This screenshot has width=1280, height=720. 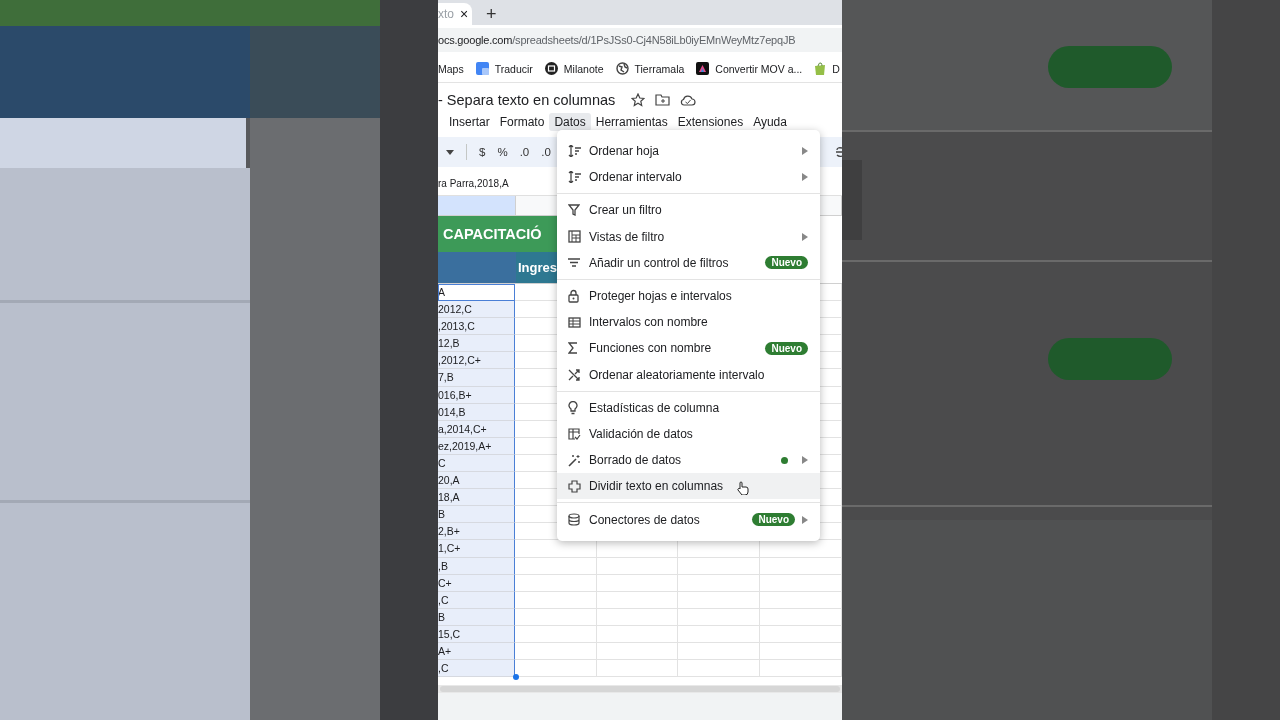 What do you see at coordinates (688, 434) in the screenshot?
I see `menu-option: Validación de datos` at bounding box center [688, 434].